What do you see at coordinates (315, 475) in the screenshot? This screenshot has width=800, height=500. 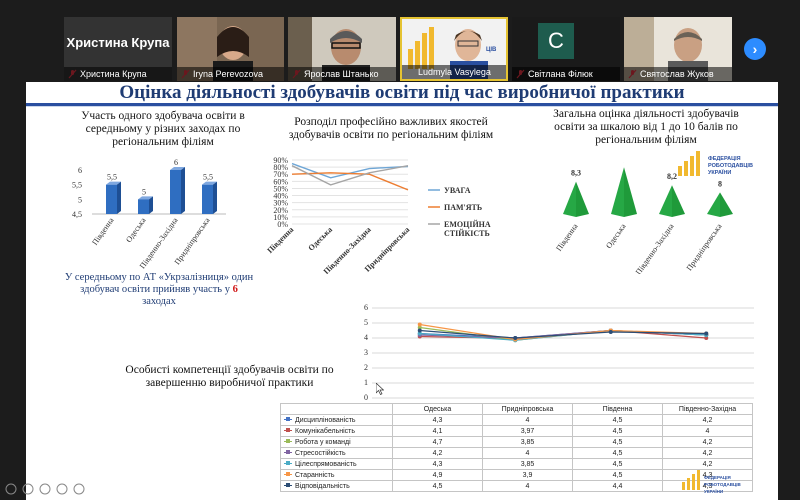 I see `competency-label: Старанність` at bounding box center [315, 475].